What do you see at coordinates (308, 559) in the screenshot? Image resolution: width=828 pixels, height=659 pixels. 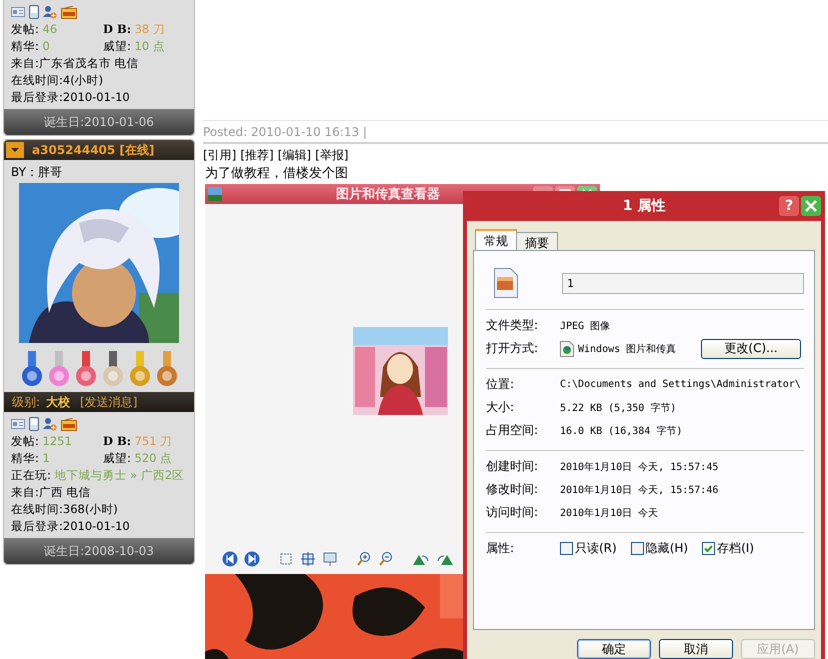 I see `actual-size-icon` at bounding box center [308, 559].